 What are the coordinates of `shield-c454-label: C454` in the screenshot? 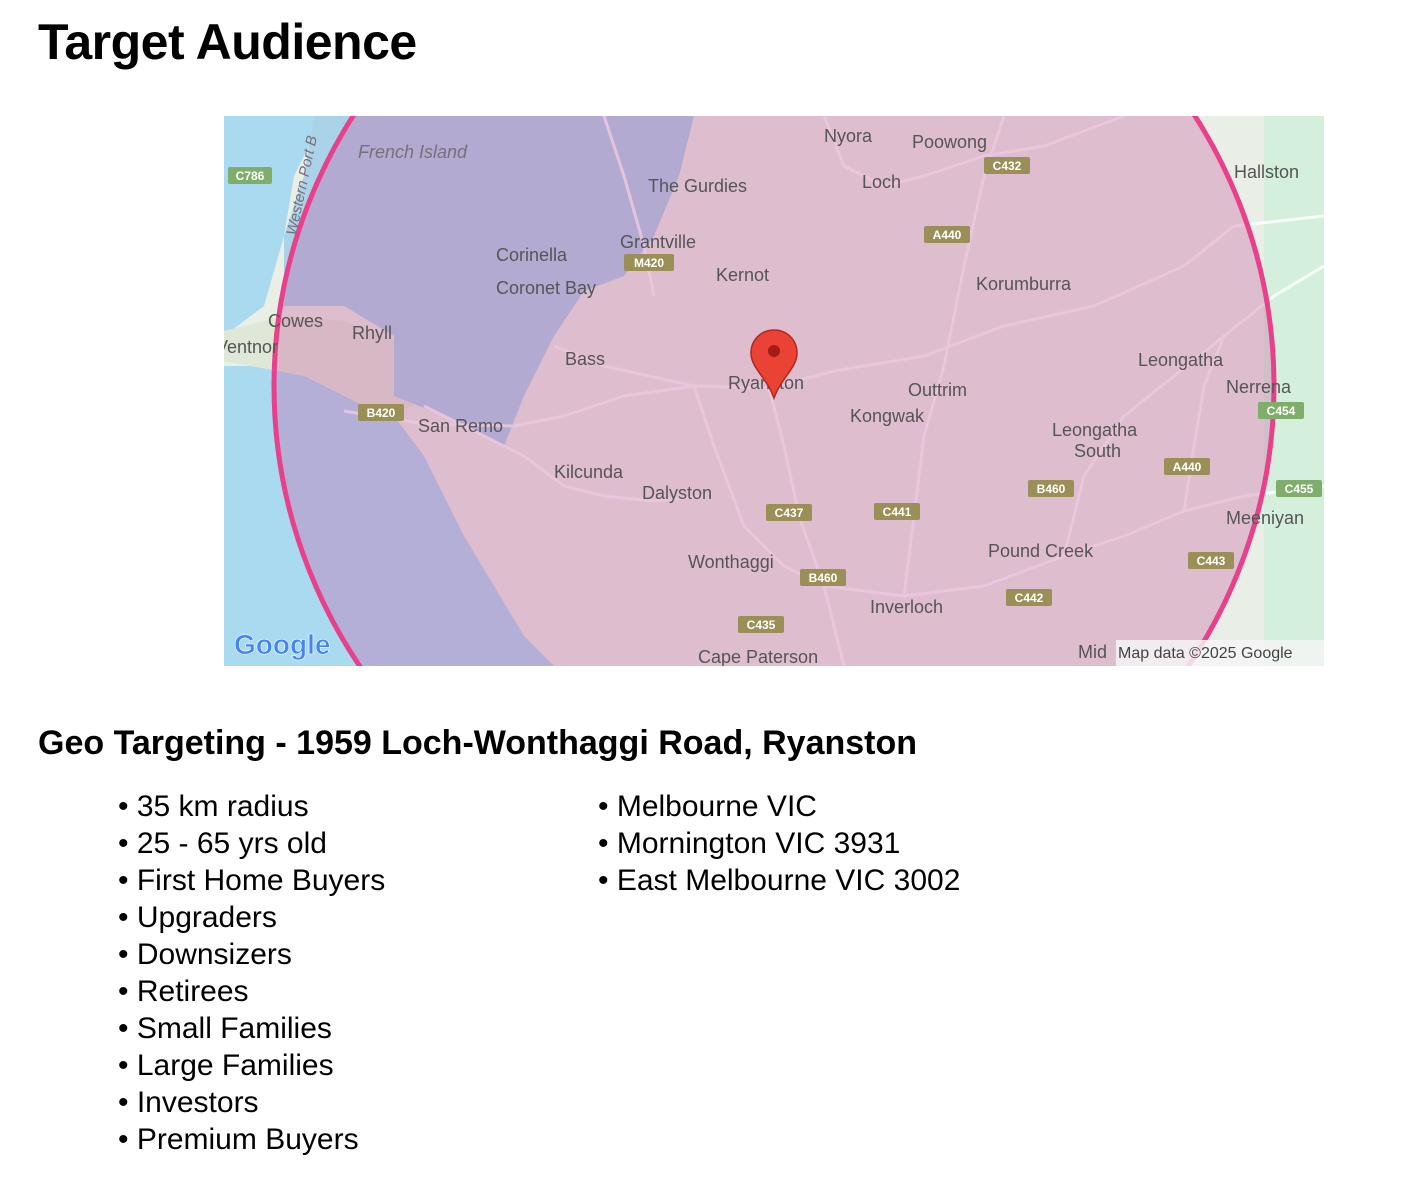 It's located at (1281, 411).